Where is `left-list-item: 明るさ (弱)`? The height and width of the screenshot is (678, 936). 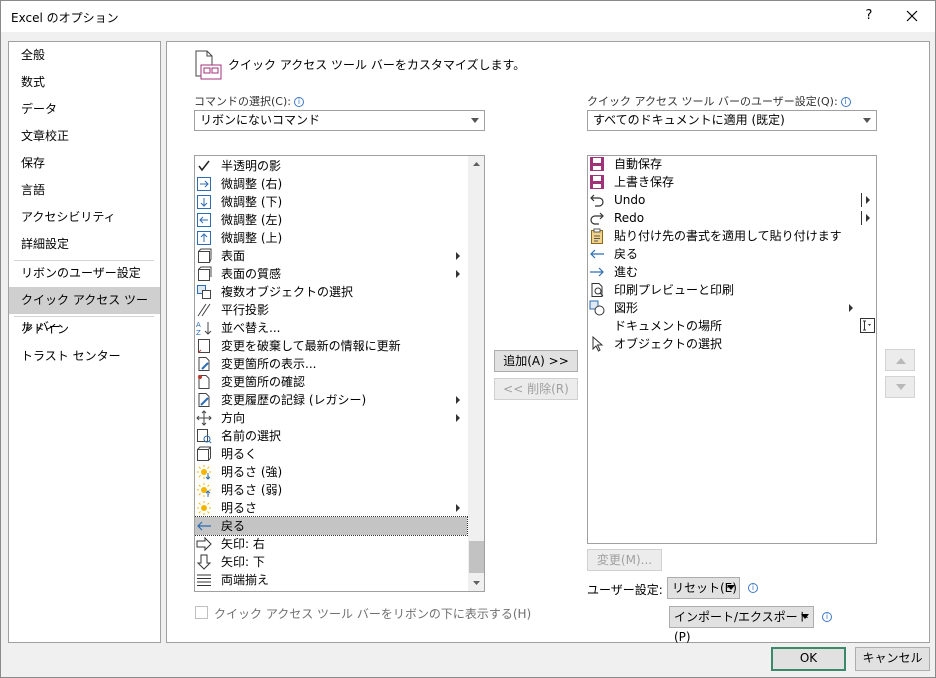
left-list-item: 明るさ (弱) is located at coordinates (331, 490).